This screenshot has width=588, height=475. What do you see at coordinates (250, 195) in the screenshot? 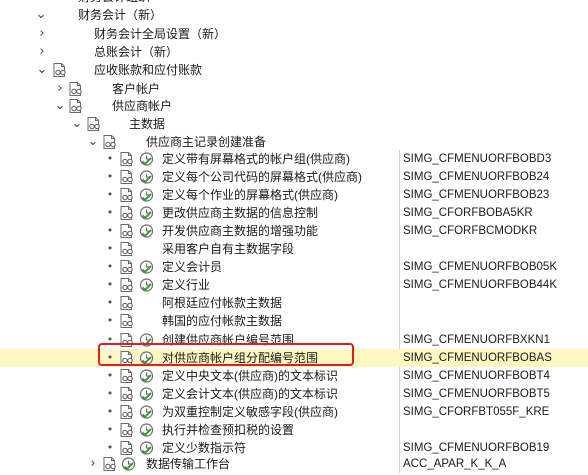
I see `activity-label: 定义每个作业的屏幕格式(供应商)` at bounding box center [250, 195].